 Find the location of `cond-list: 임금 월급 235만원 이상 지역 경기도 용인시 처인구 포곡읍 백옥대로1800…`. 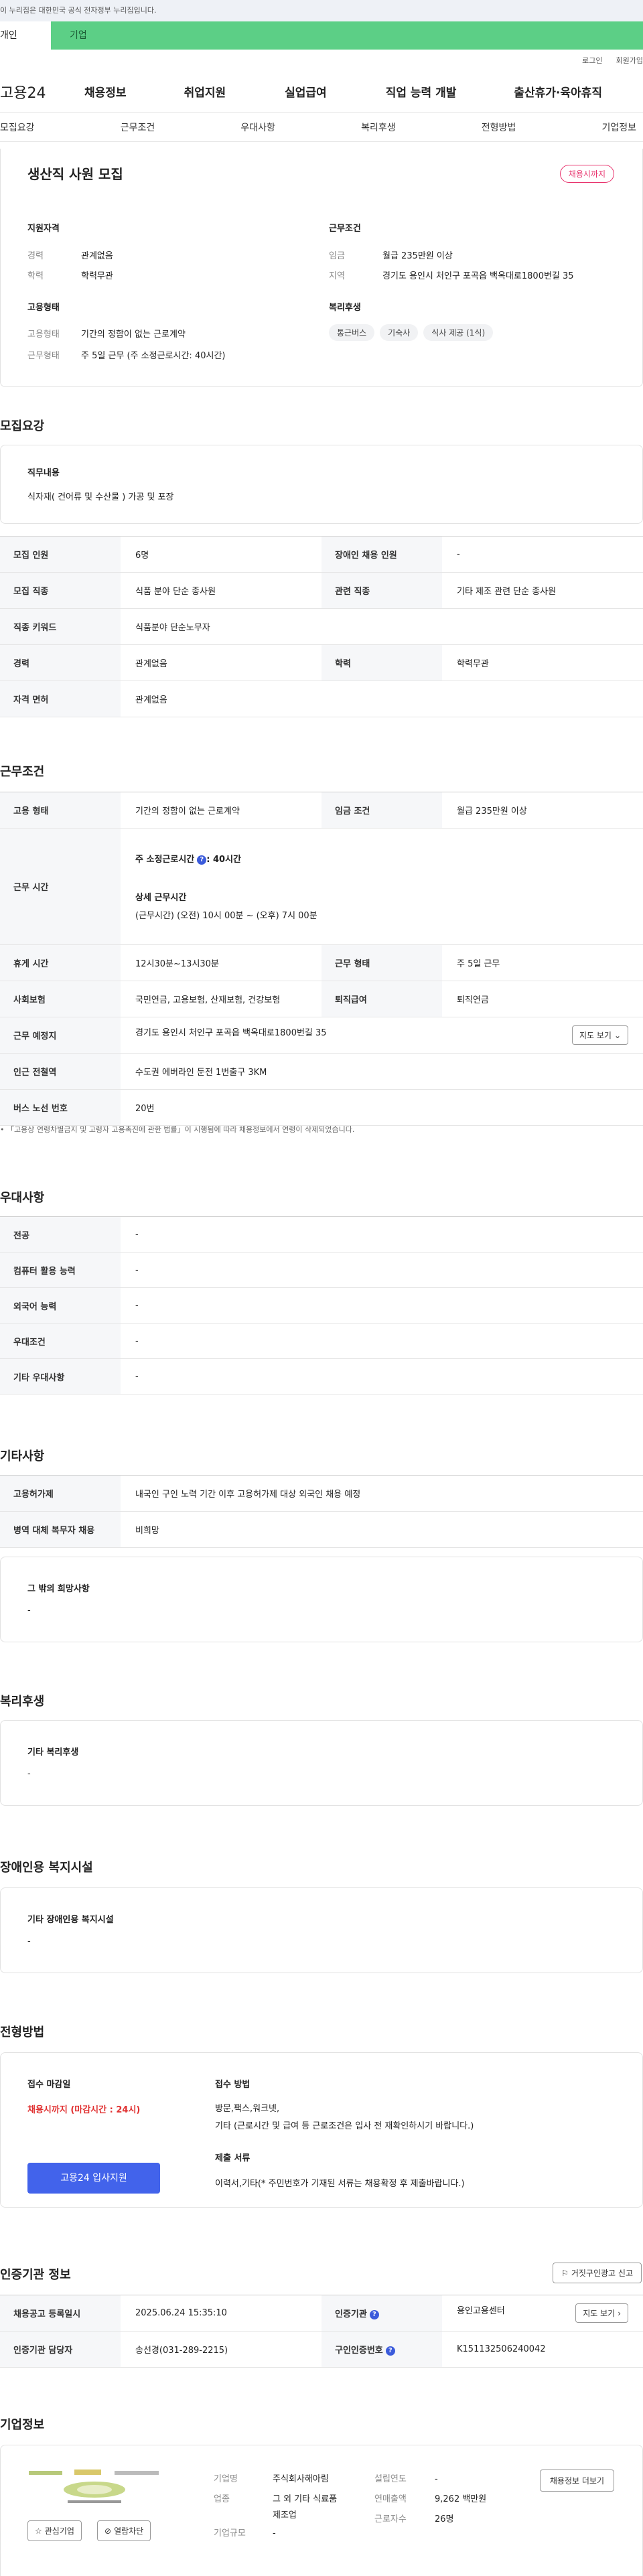

cond-list: 임금 월급 235만원 이상 지역 경기도 용인시 처인구 포곡읍 백옥대로1800… is located at coordinates (451, 266).